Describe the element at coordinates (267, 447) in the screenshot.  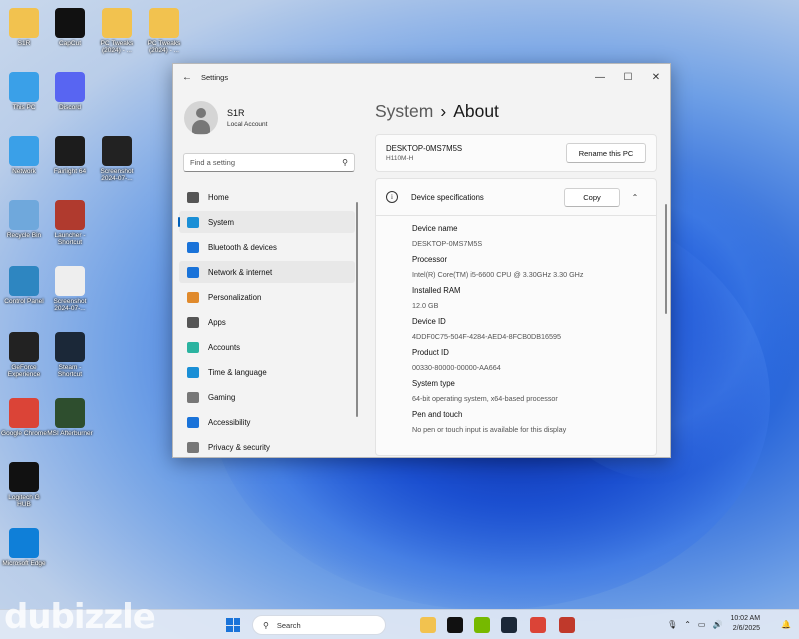
I see `sidebar-item-privacy-security: Privacy & security` at that location.